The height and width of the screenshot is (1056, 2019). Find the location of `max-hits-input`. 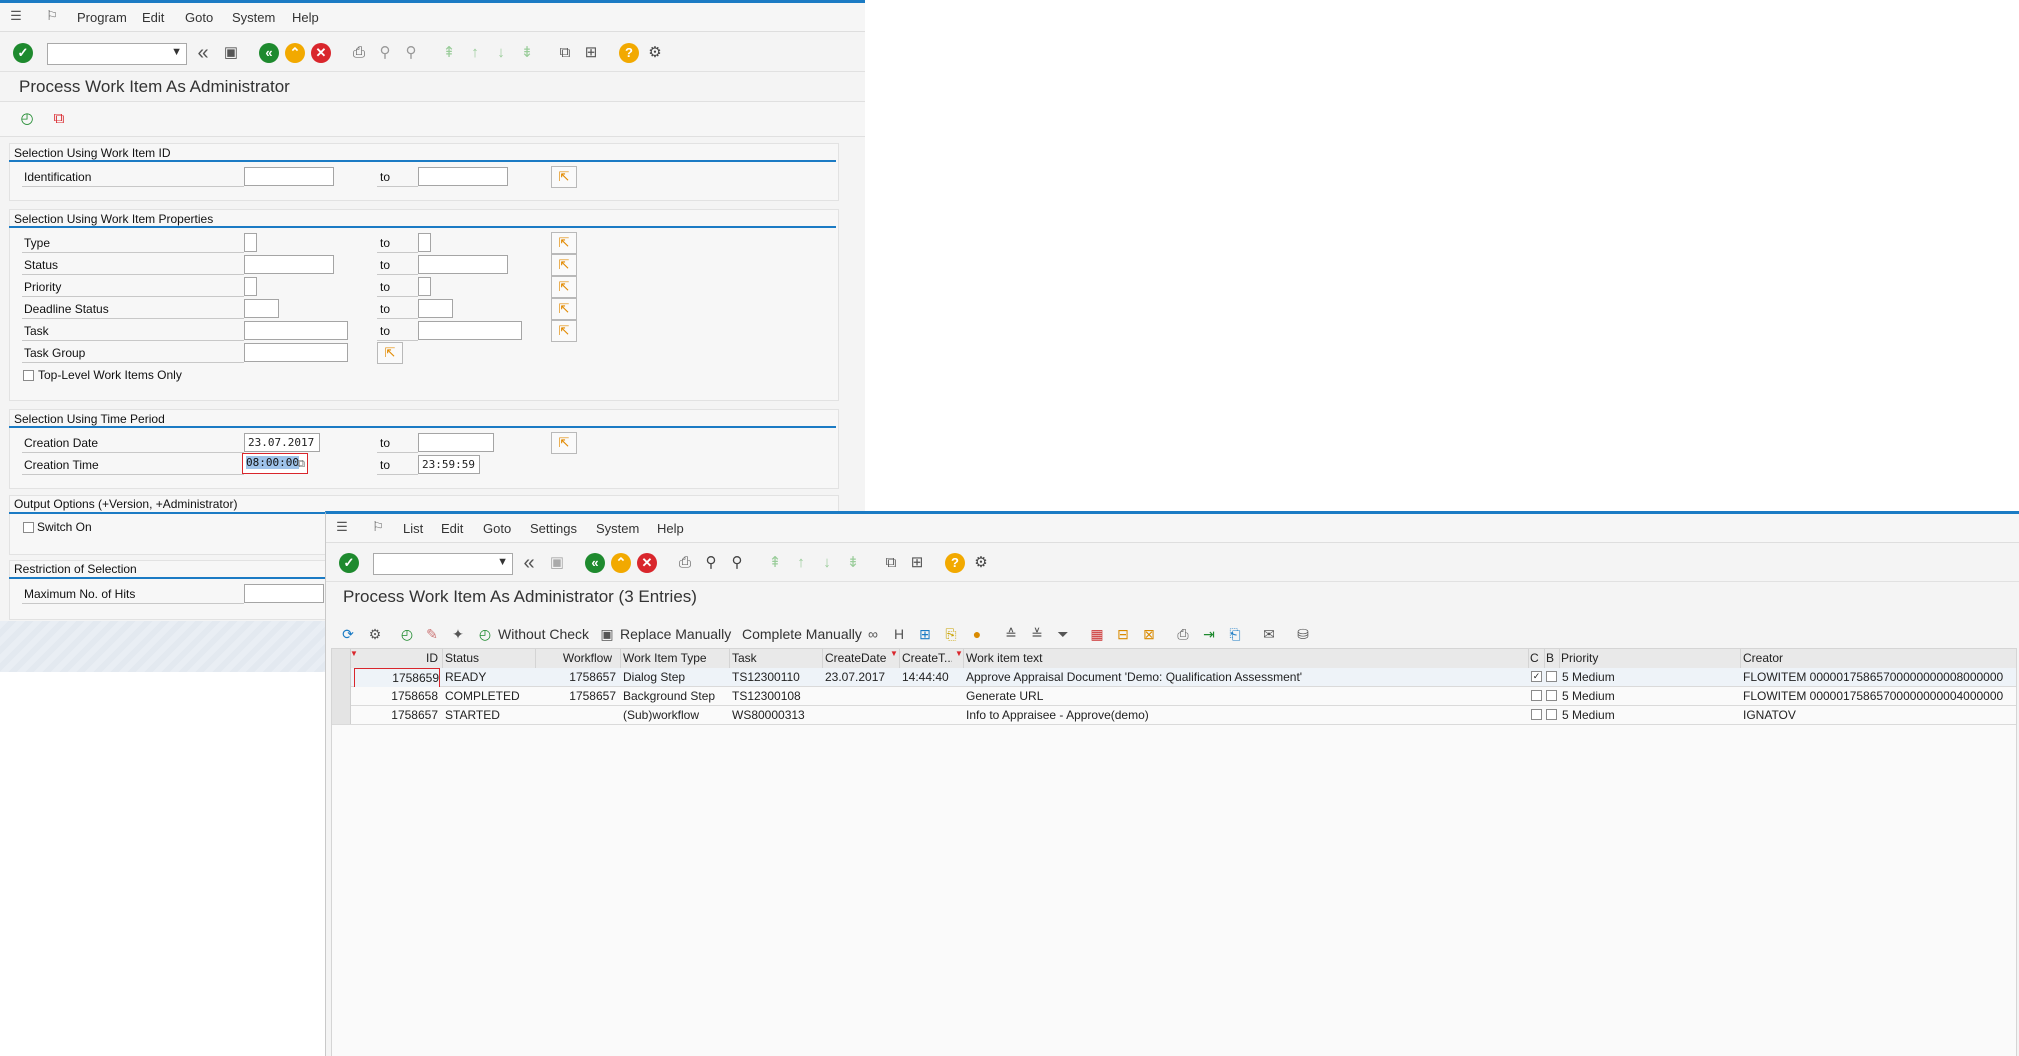

max-hits-input is located at coordinates (284, 593).